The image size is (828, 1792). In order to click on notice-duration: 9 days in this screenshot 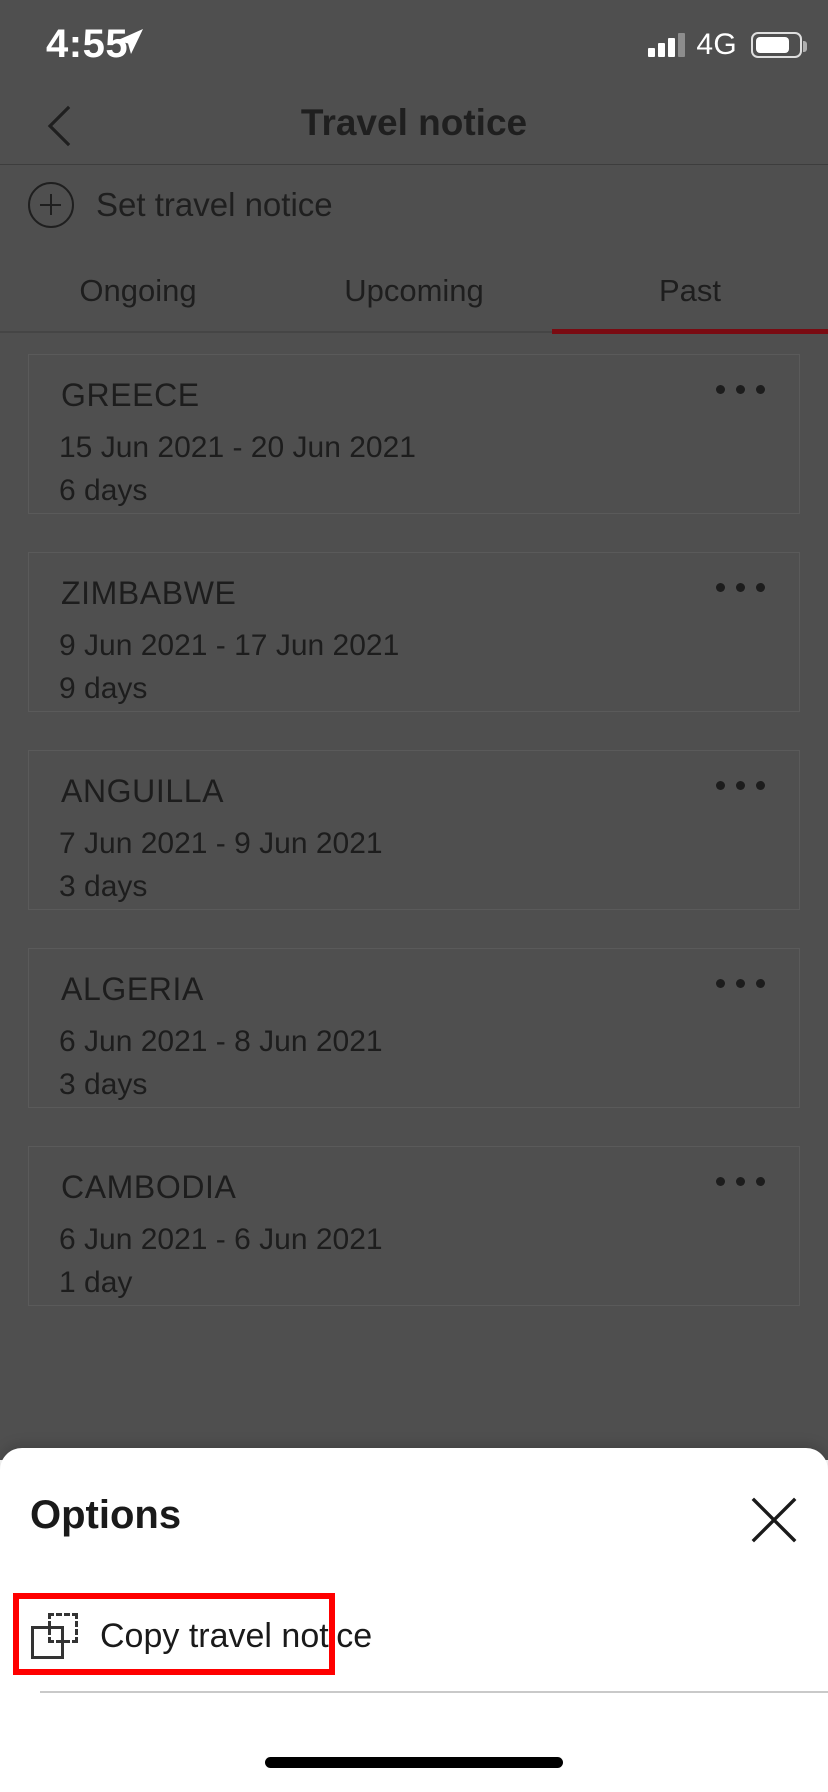, I will do `click(103, 688)`.